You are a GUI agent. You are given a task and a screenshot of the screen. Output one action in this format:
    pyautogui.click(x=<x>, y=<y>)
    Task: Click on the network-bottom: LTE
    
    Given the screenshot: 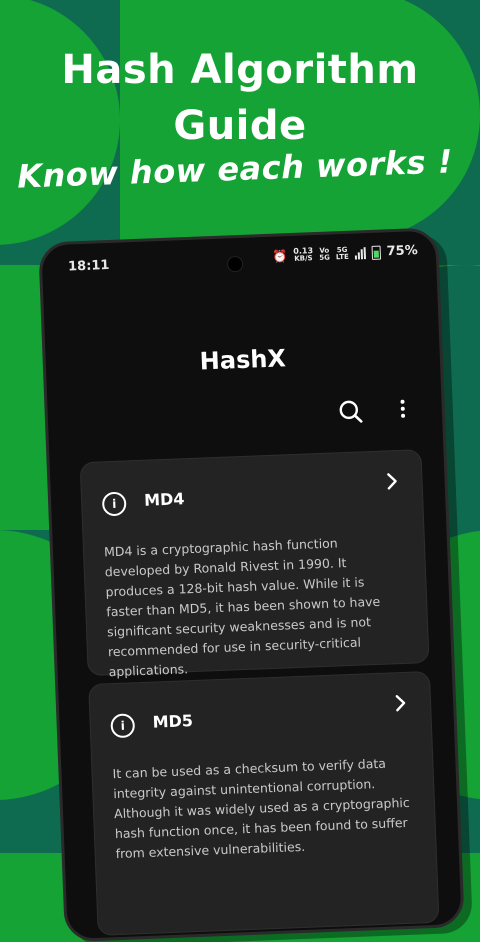 What is the action you would take?
    pyautogui.click(x=342, y=256)
    